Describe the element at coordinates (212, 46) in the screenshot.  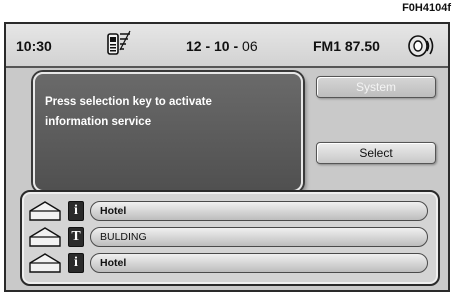
I see `date-day-month: 12 - 10 -` at that location.